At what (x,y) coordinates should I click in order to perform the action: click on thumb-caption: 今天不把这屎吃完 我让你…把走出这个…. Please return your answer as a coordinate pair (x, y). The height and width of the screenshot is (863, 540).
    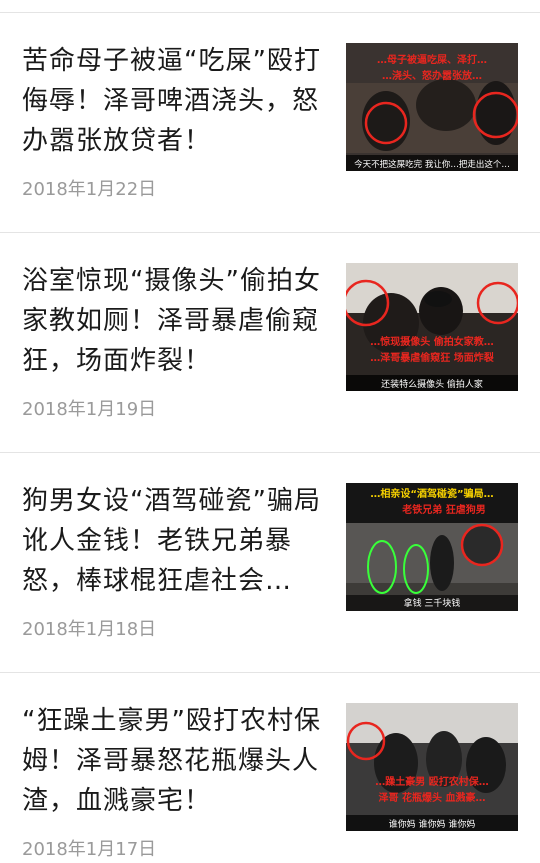
    Looking at the image, I should click on (432, 164).